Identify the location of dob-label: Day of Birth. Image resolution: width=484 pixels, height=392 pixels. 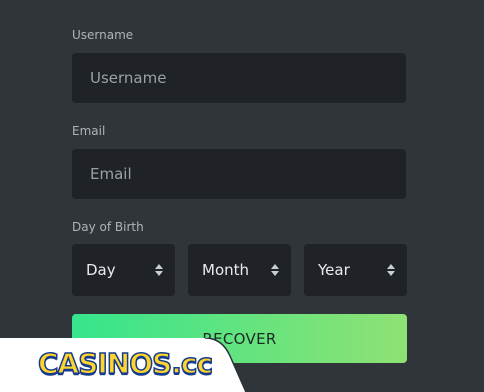
(108, 227).